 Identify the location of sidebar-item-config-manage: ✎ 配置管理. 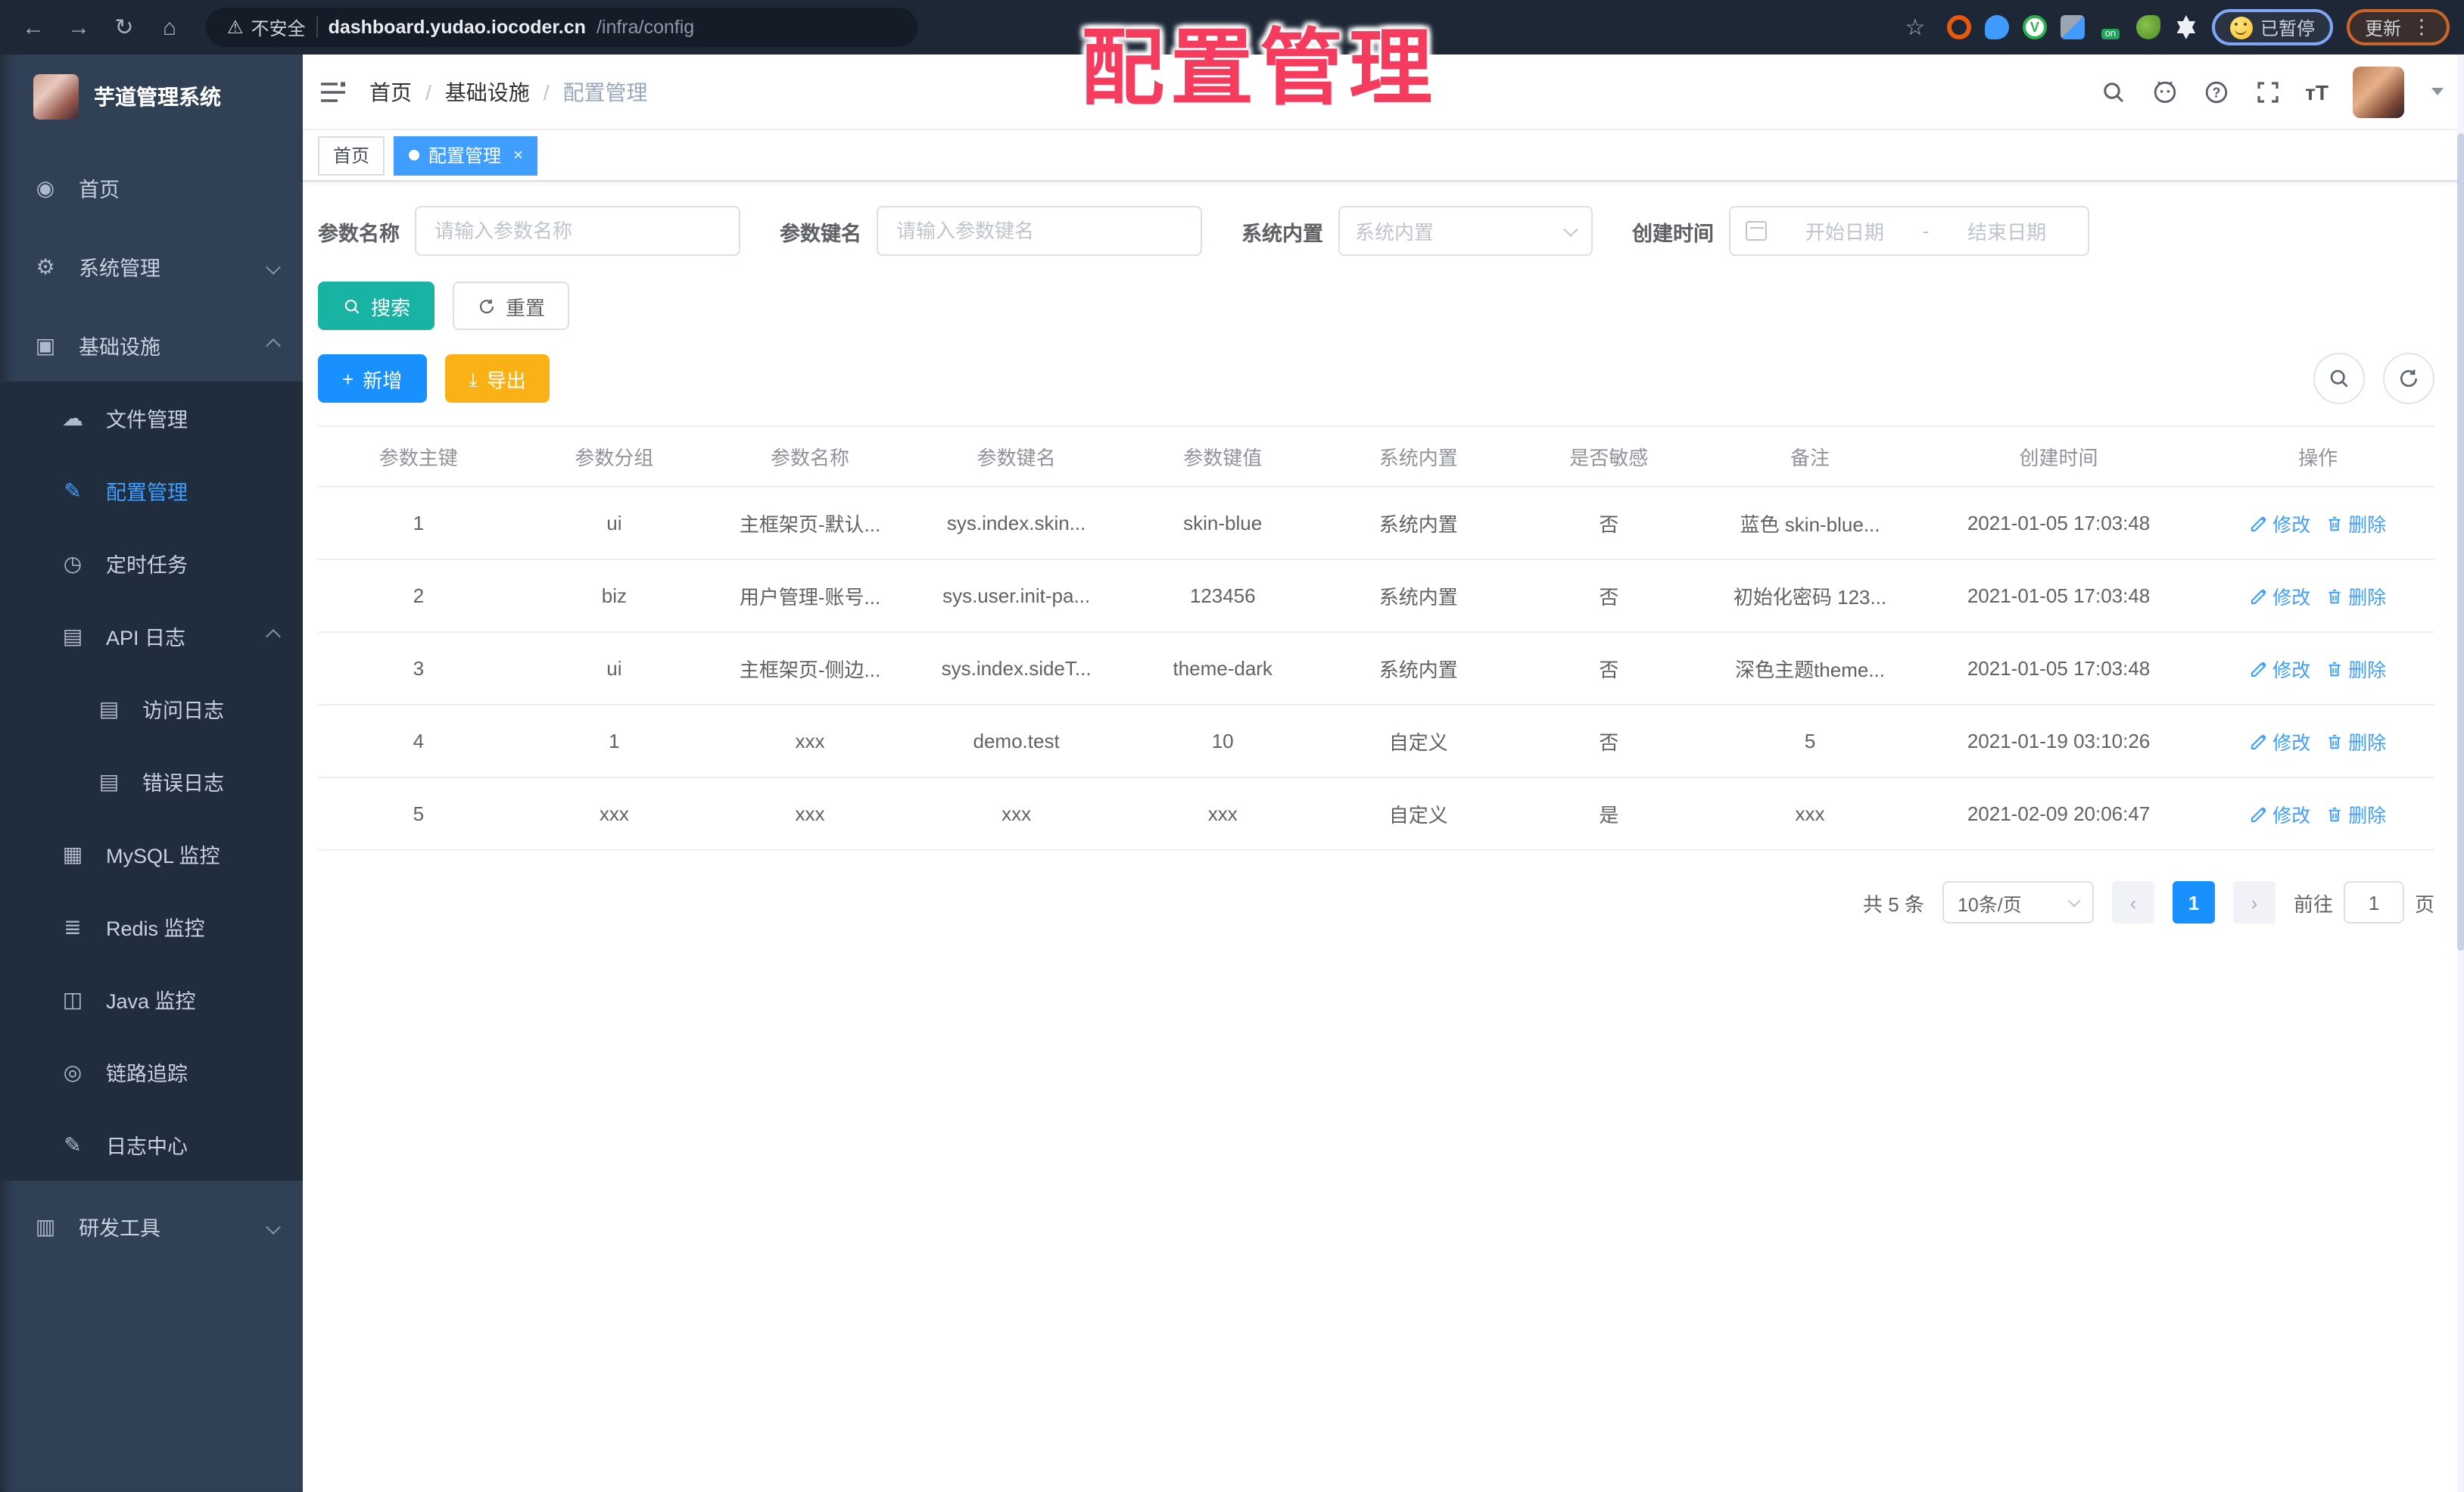
(151, 490).